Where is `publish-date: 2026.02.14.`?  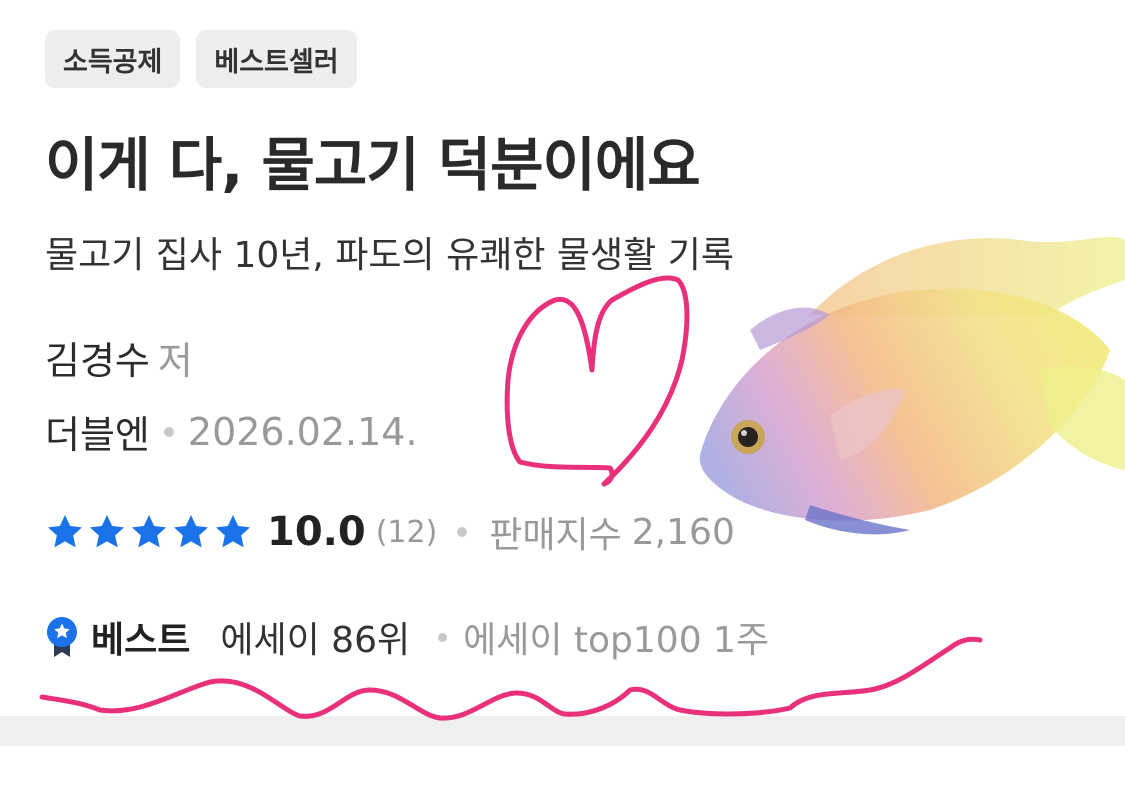 publish-date: 2026.02.14. is located at coordinates (302, 431).